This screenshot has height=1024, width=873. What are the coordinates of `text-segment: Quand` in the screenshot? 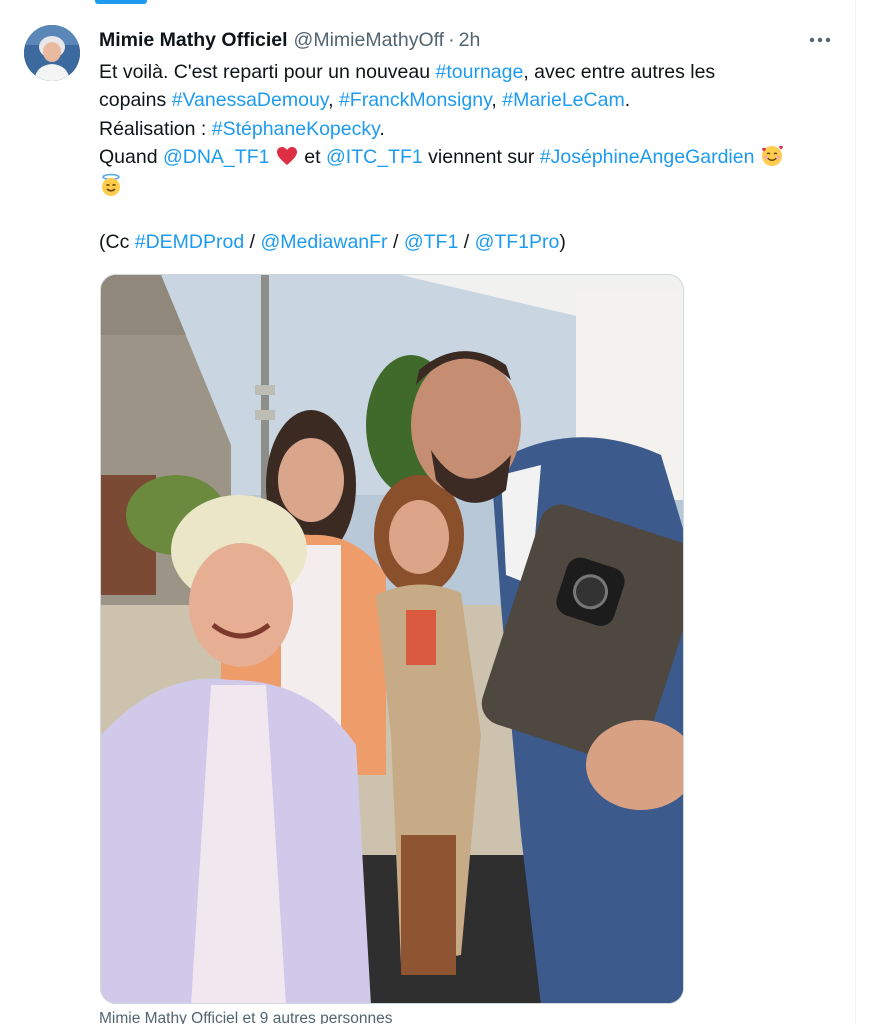 It's located at (131, 157).